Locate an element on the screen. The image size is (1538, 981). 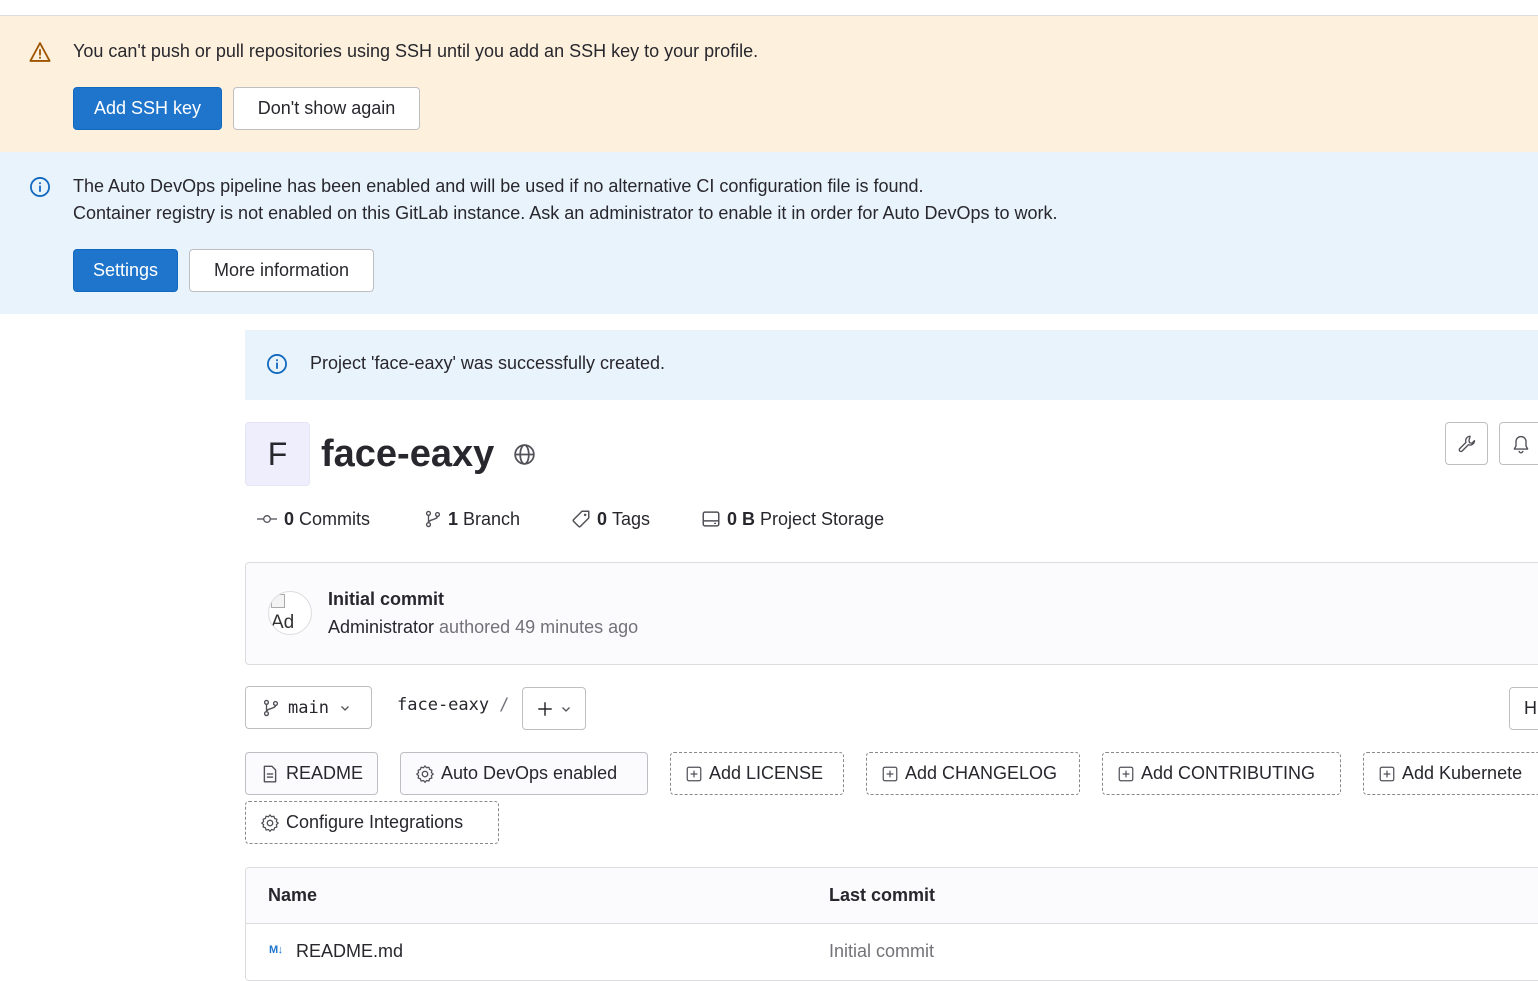
settings-wrench-button is located at coordinates (1466, 443).